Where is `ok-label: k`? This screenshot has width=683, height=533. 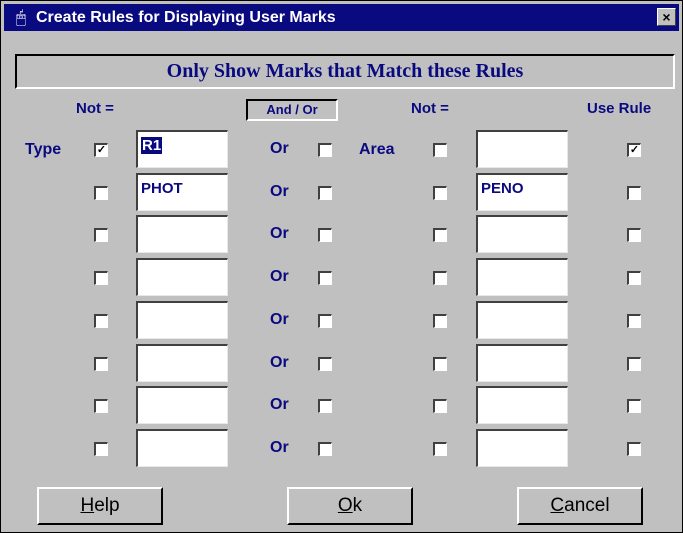
ok-label: k is located at coordinates (357, 505).